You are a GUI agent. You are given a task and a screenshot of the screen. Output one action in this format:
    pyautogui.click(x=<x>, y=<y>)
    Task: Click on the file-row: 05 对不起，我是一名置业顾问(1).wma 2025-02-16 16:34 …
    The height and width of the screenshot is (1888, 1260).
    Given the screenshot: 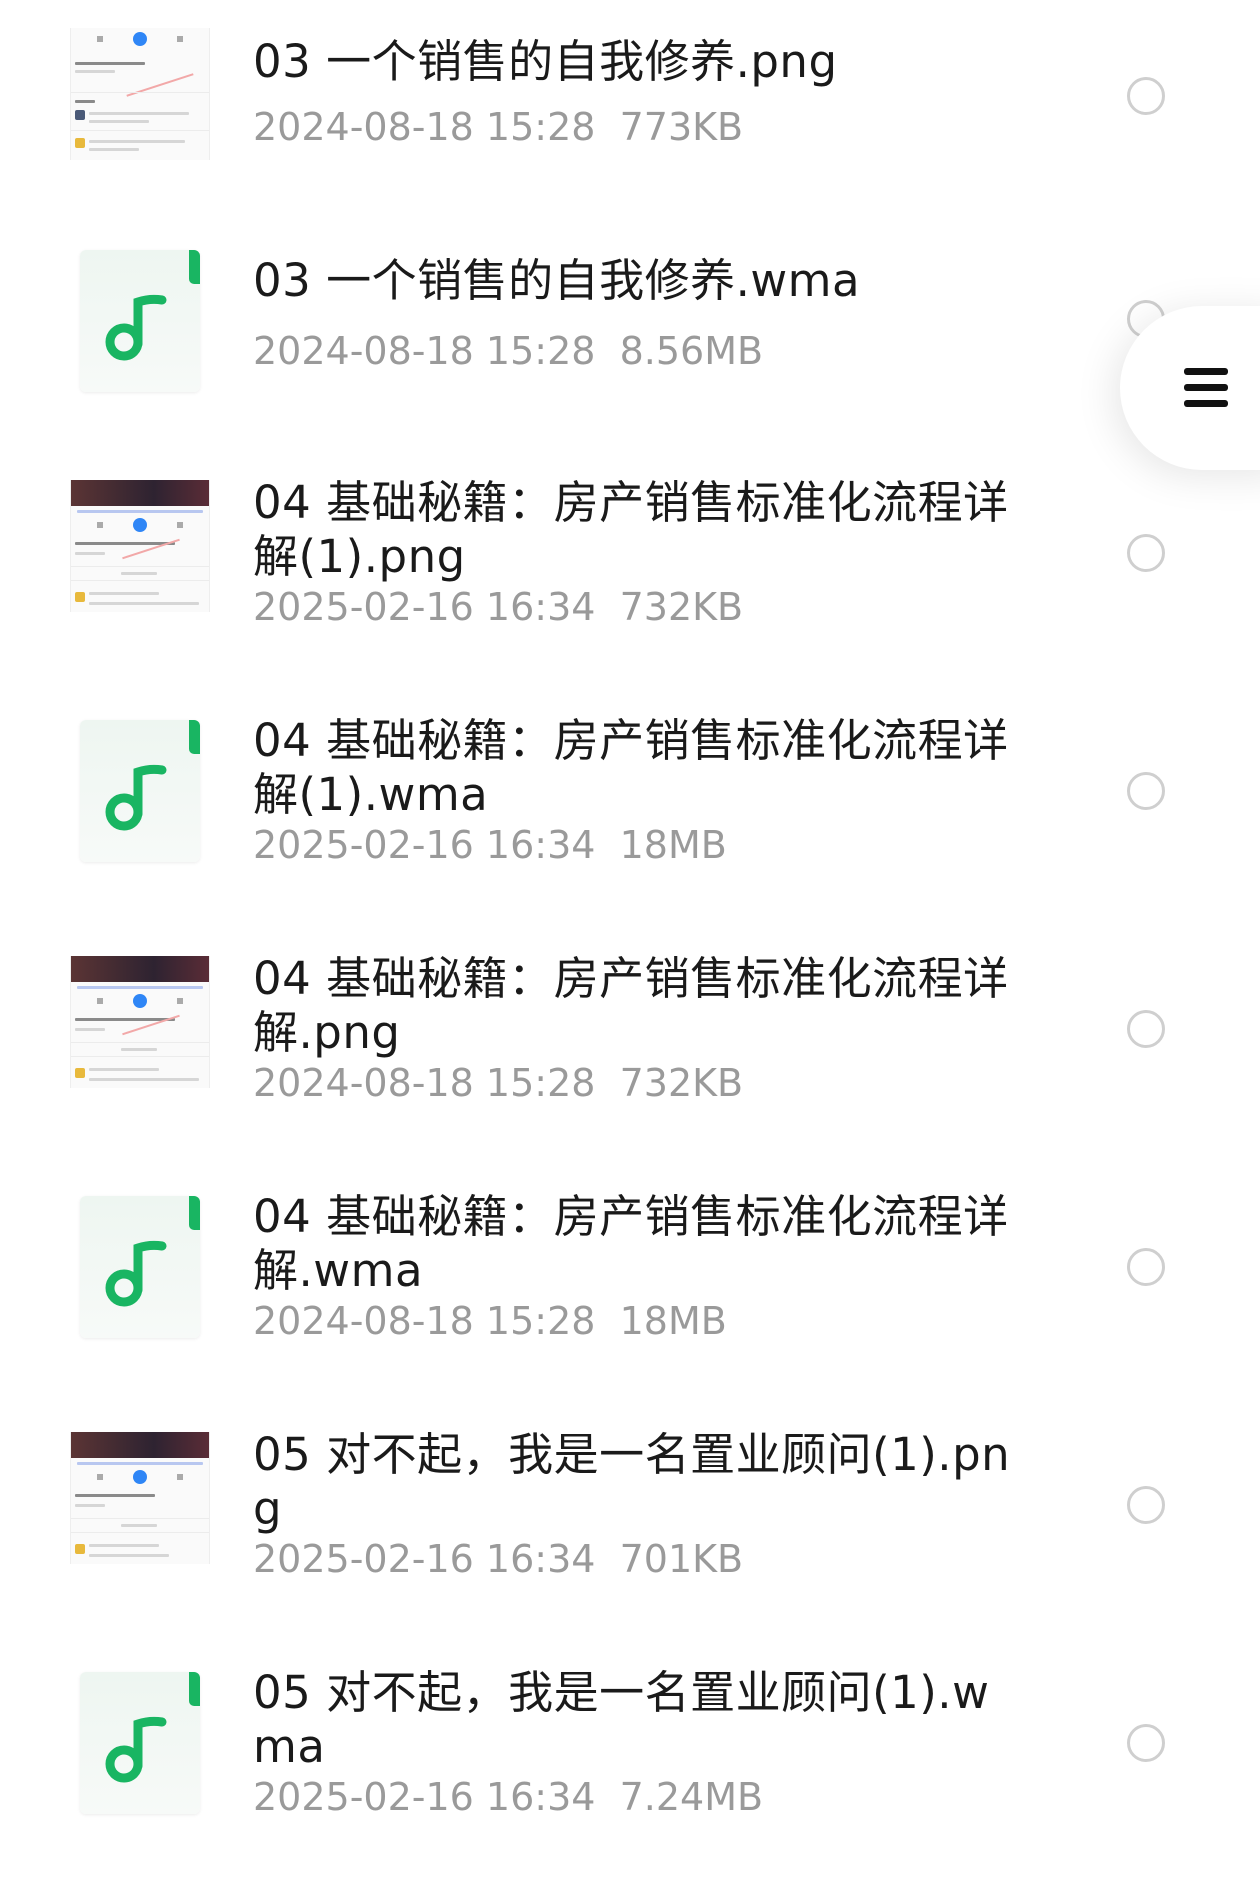 What is the action you would take?
    pyautogui.click(x=630, y=1777)
    